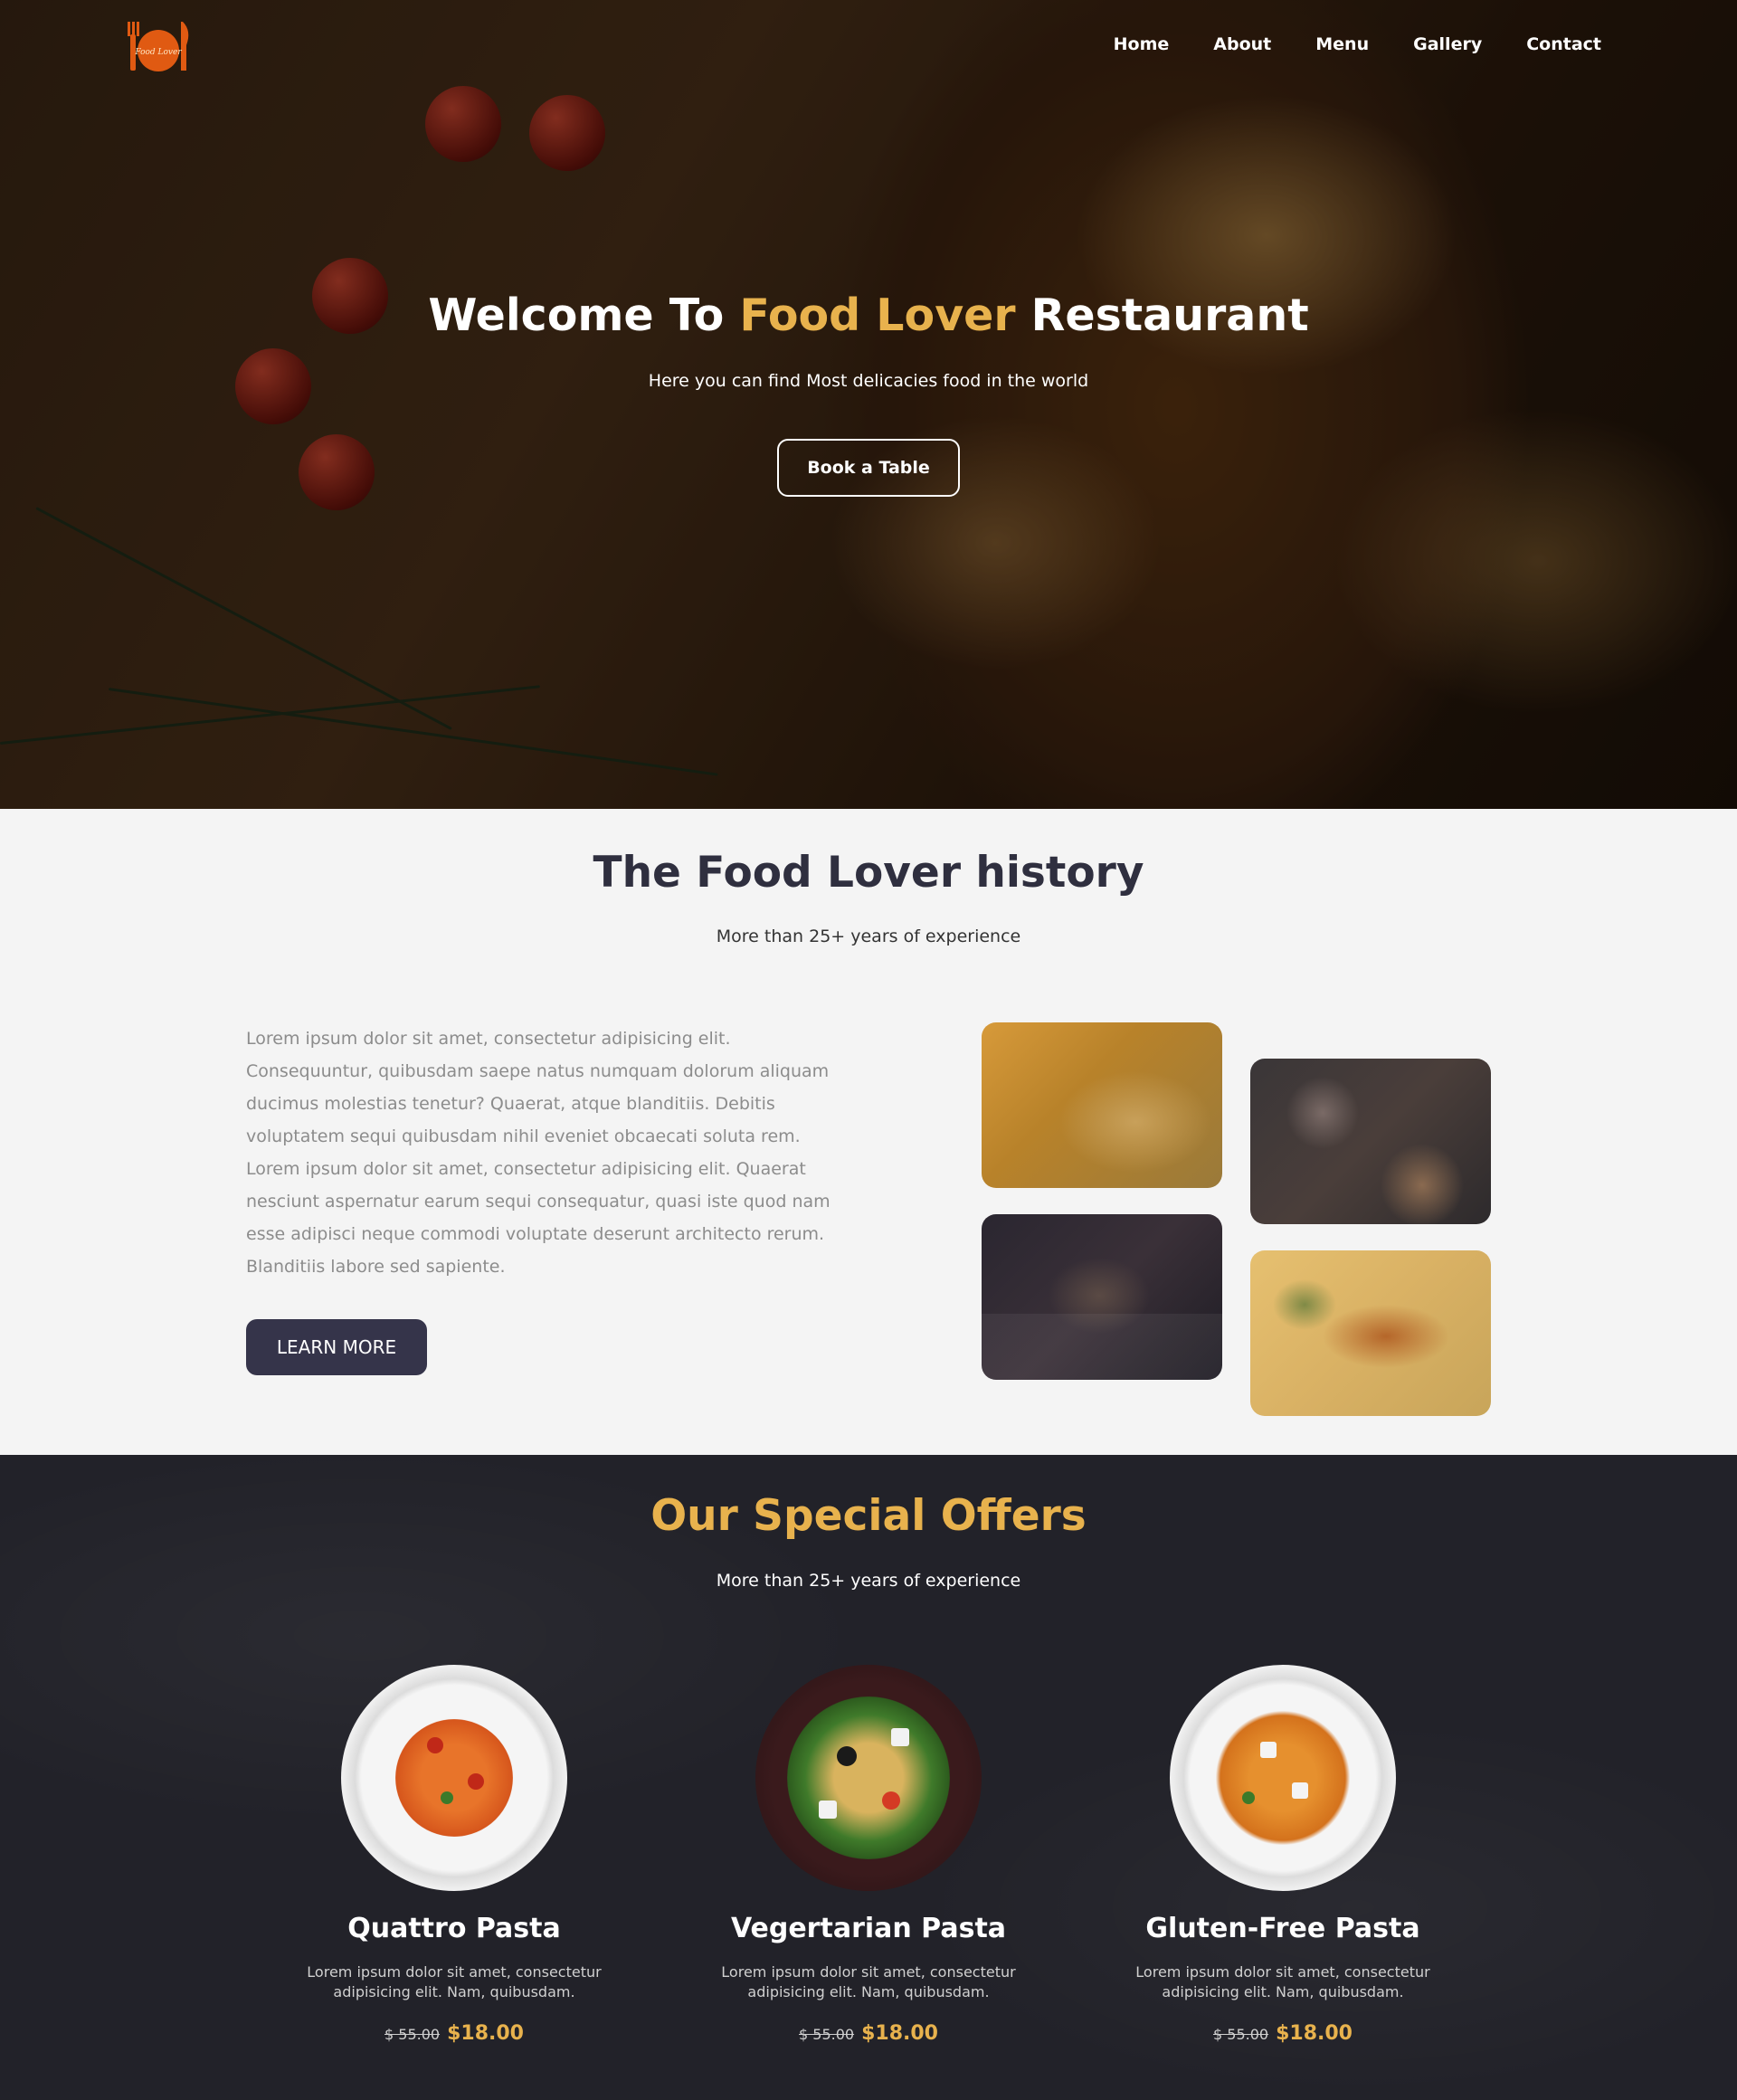 The image size is (1737, 2100). I want to click on gallery-photo-table-food, so click(1370, 1141).